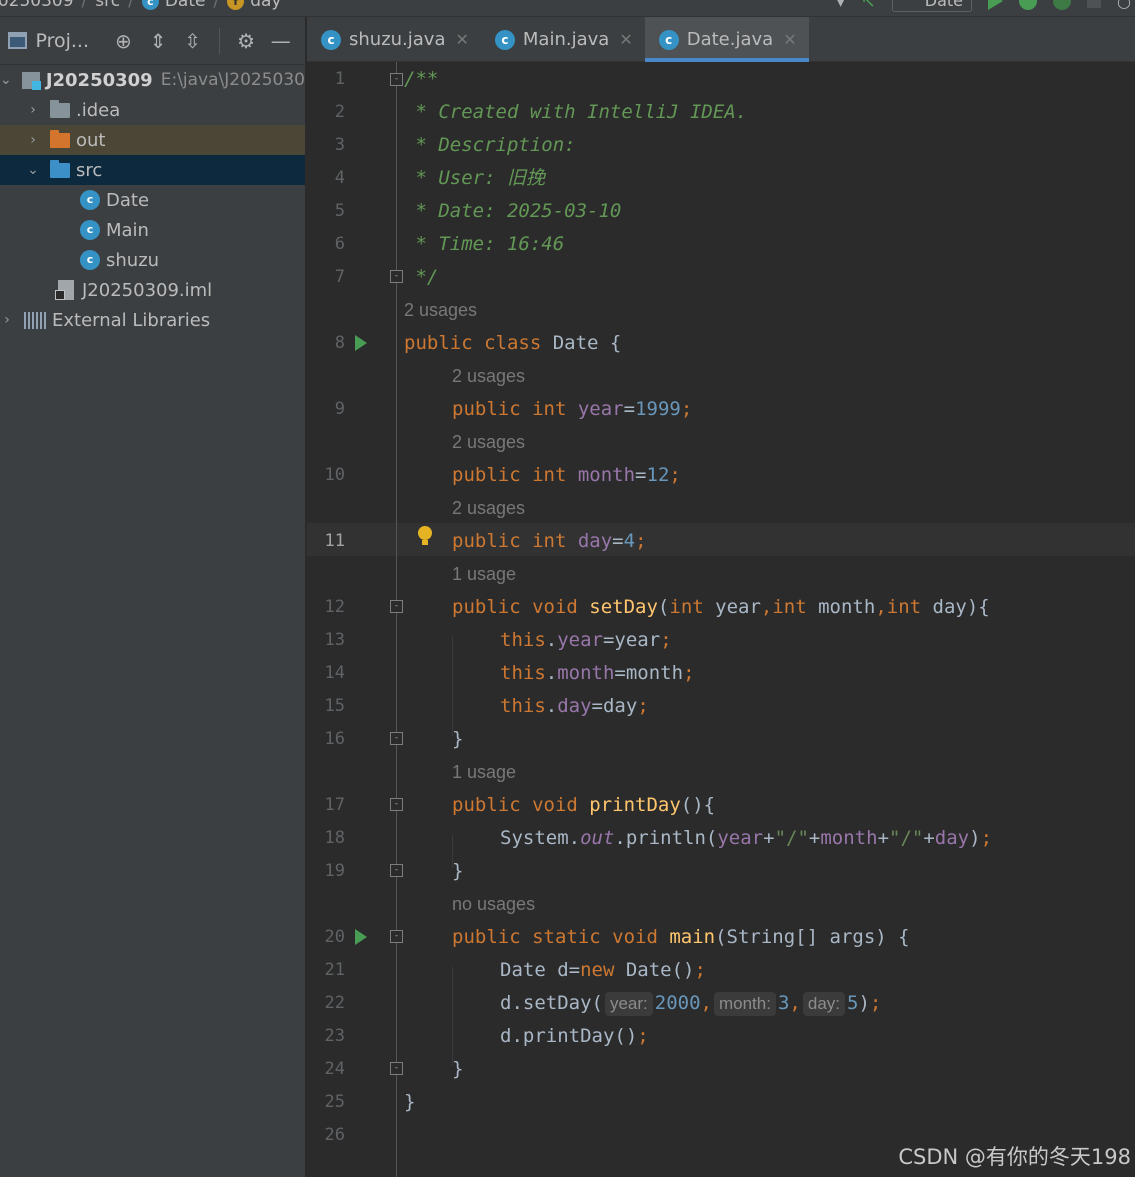 The width and height of the screenshot is (1135, 1177). Describe the element at coordinates (339, 277) in the screenshot. I see `line-number: 7` at that location.